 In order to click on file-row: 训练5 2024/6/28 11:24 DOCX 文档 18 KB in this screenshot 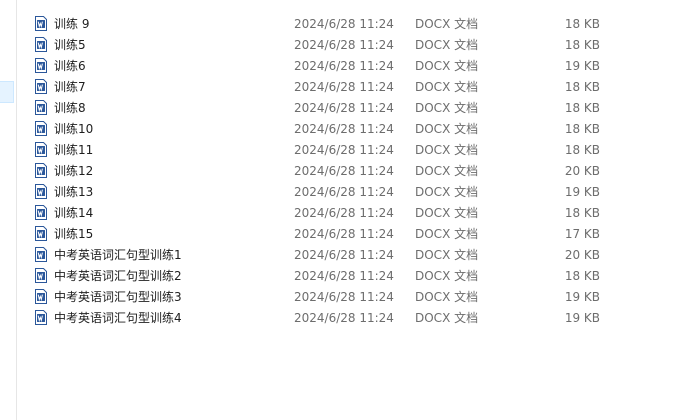, I will do `click(353, 44)`.